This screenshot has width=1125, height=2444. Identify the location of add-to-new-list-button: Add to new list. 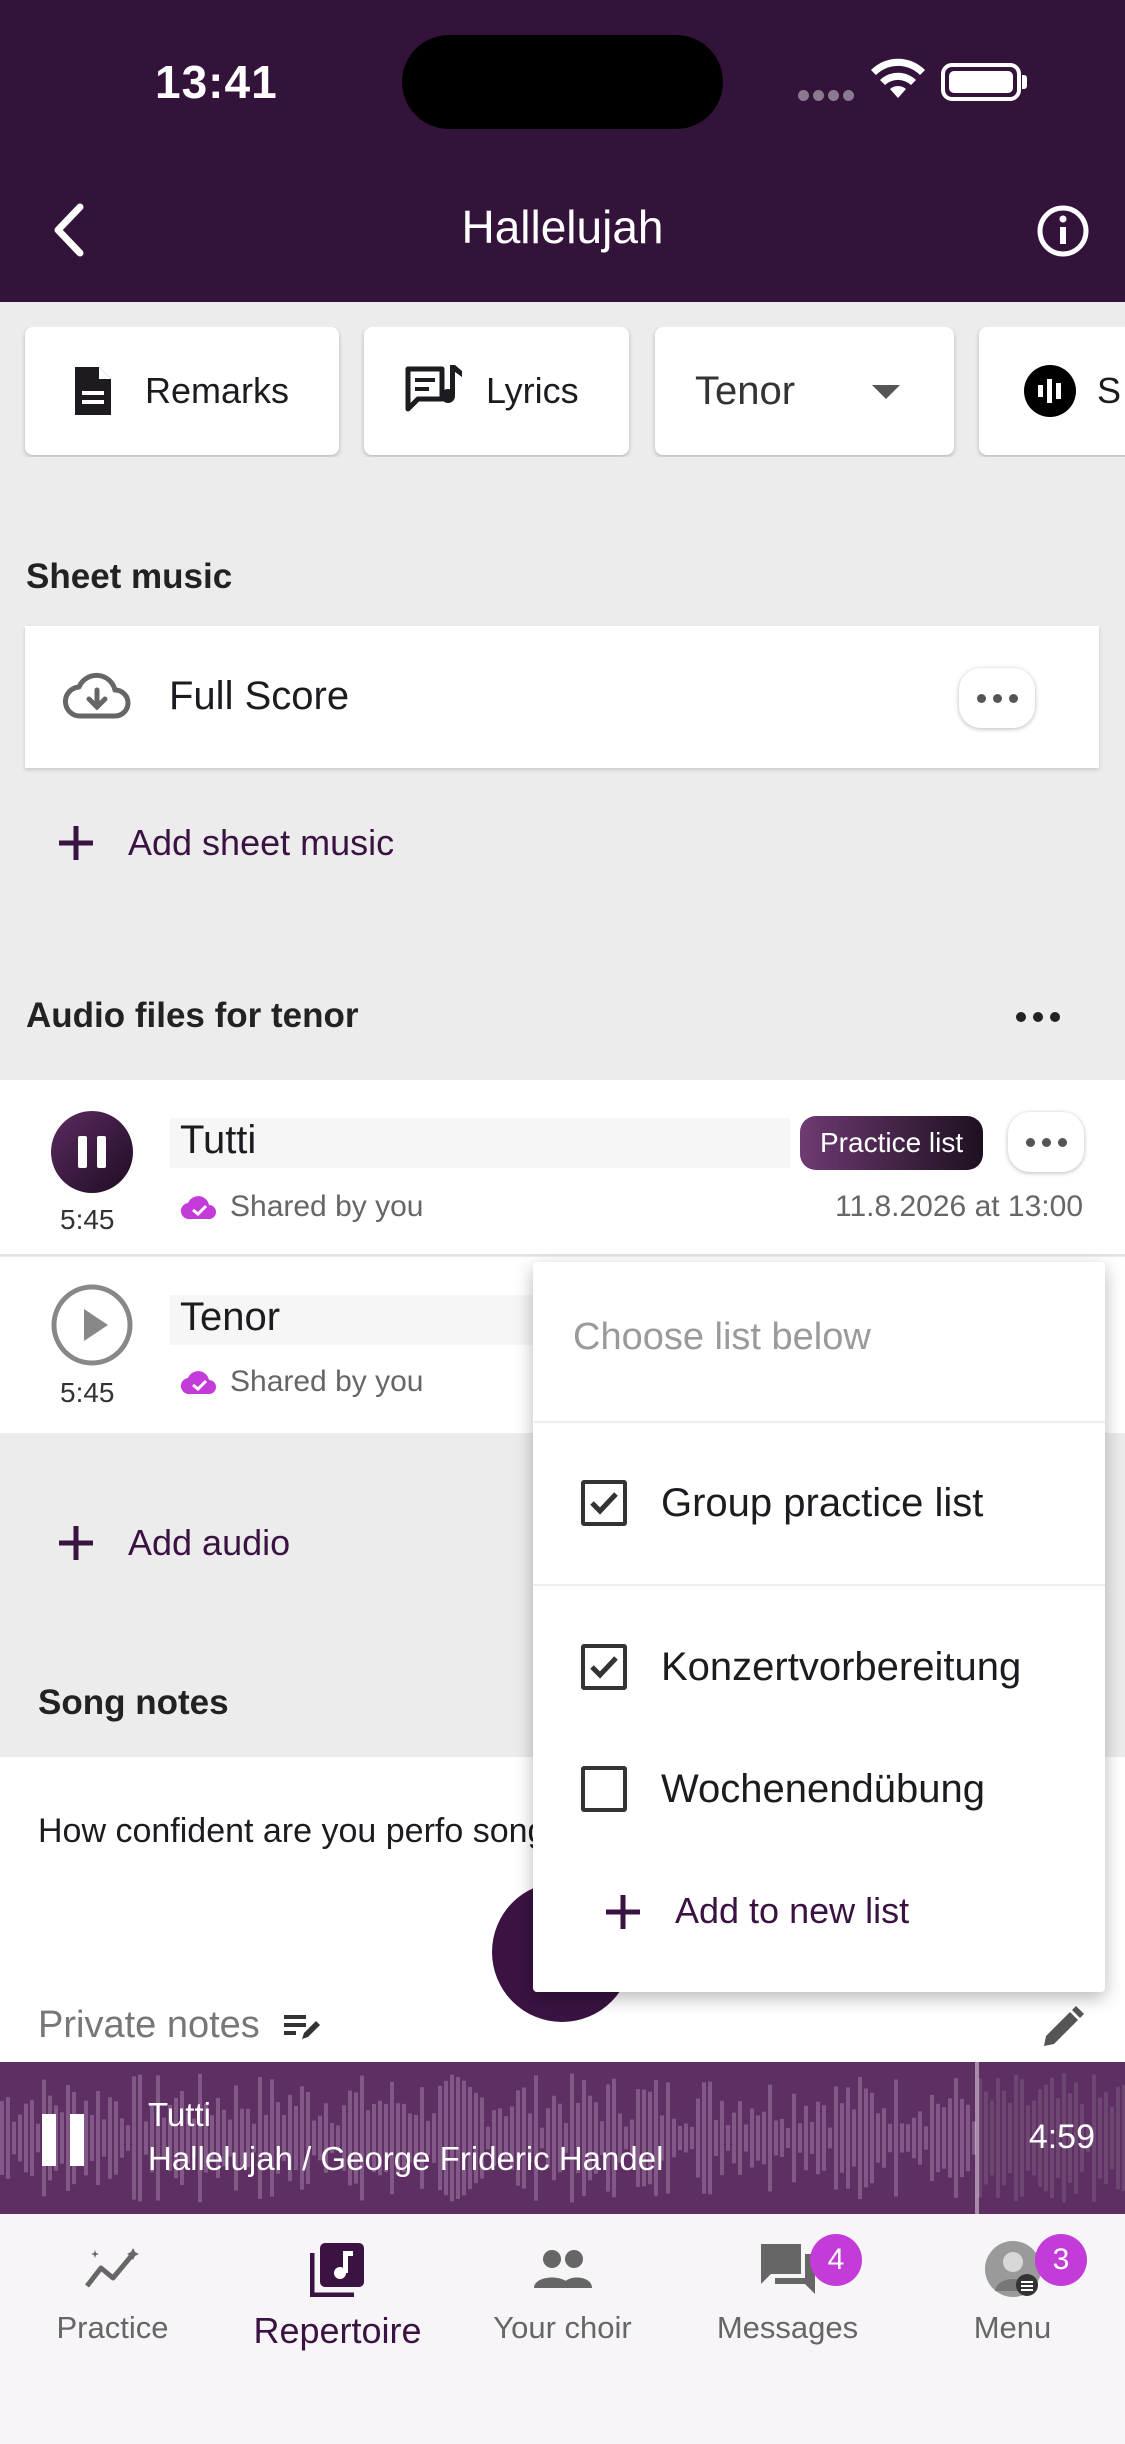
(819, 1911).